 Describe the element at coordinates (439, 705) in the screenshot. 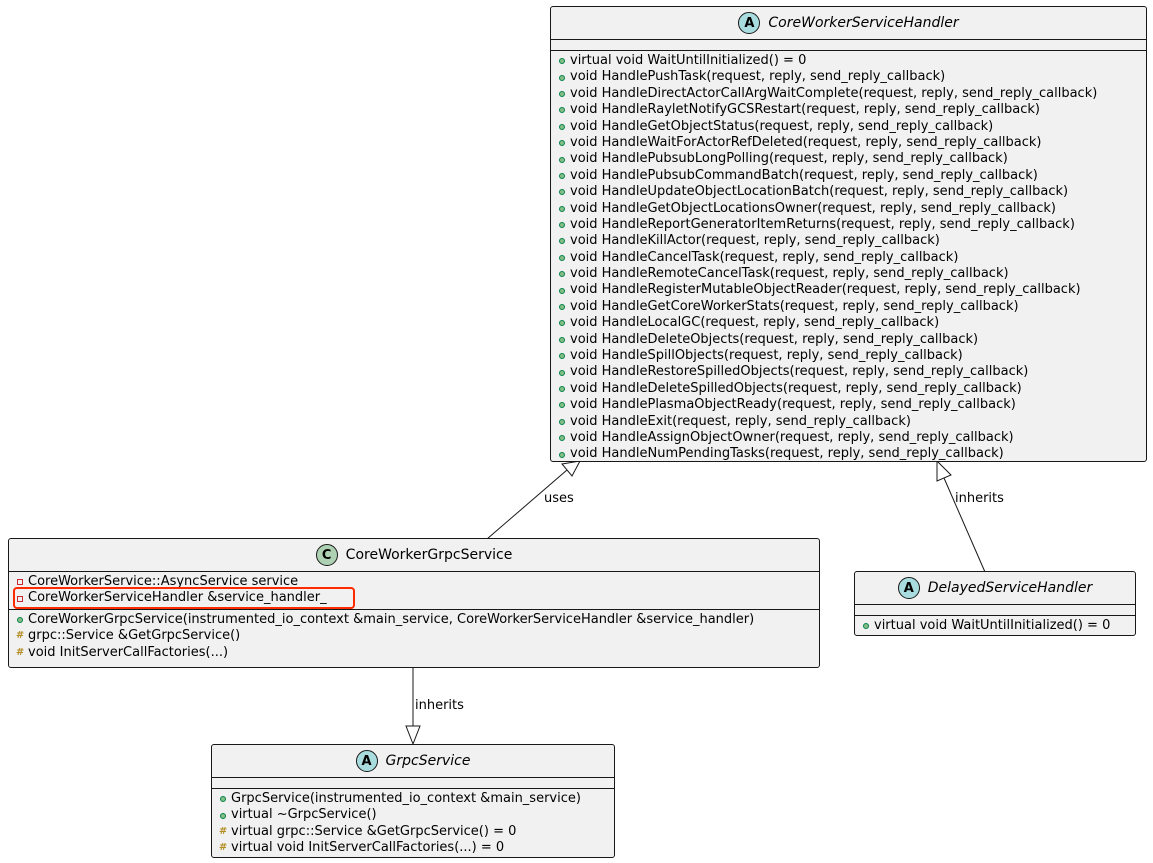

I see `relation-label-inherits-grpc: inherits` at that location.